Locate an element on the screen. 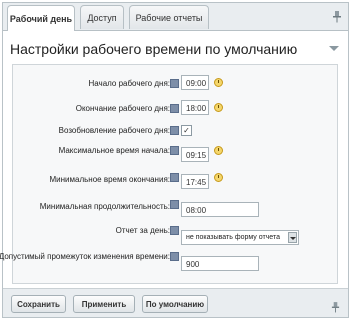  day-start-override-checkbox is located at coordinates (174, 83).